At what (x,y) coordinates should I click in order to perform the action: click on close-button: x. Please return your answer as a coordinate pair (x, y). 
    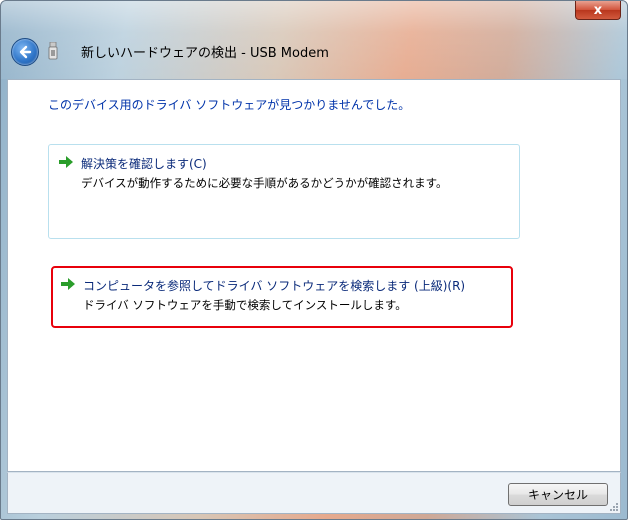
    Looking at the image, I should click on (598, 10).